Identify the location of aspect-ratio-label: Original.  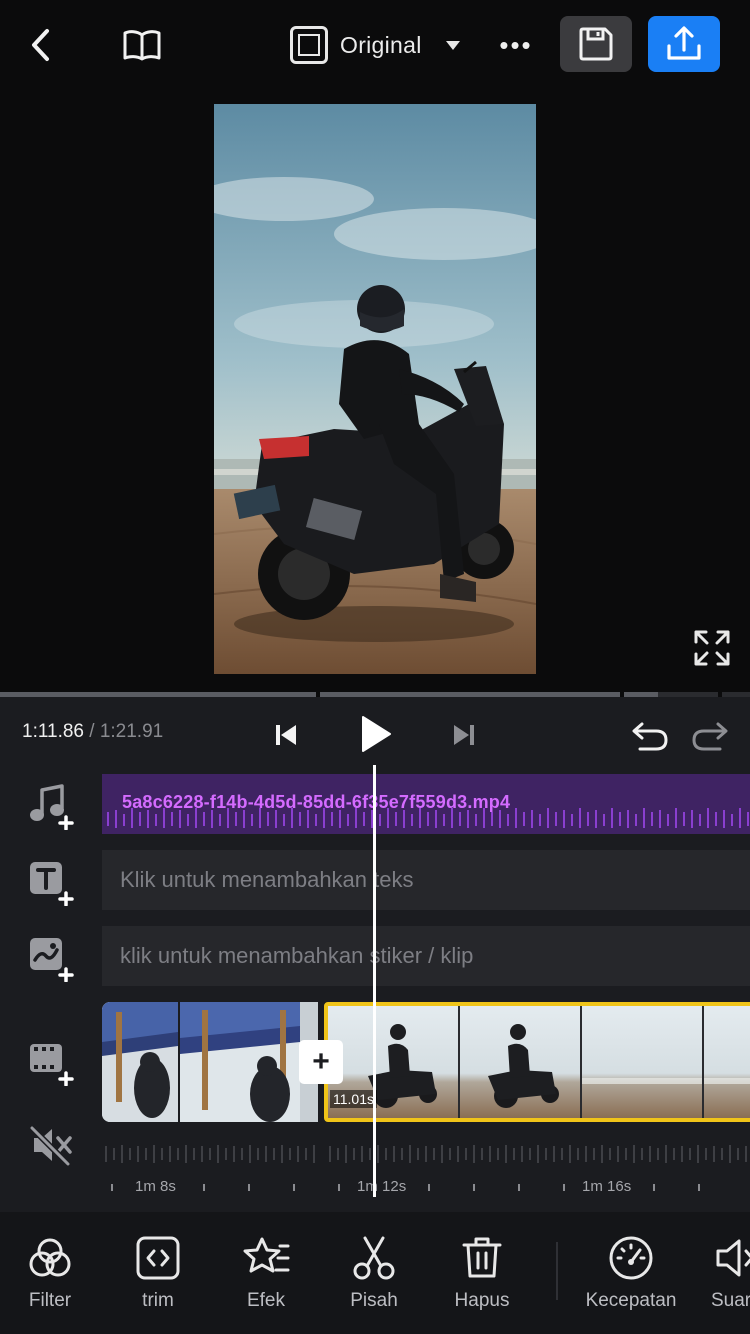
(381, 44).